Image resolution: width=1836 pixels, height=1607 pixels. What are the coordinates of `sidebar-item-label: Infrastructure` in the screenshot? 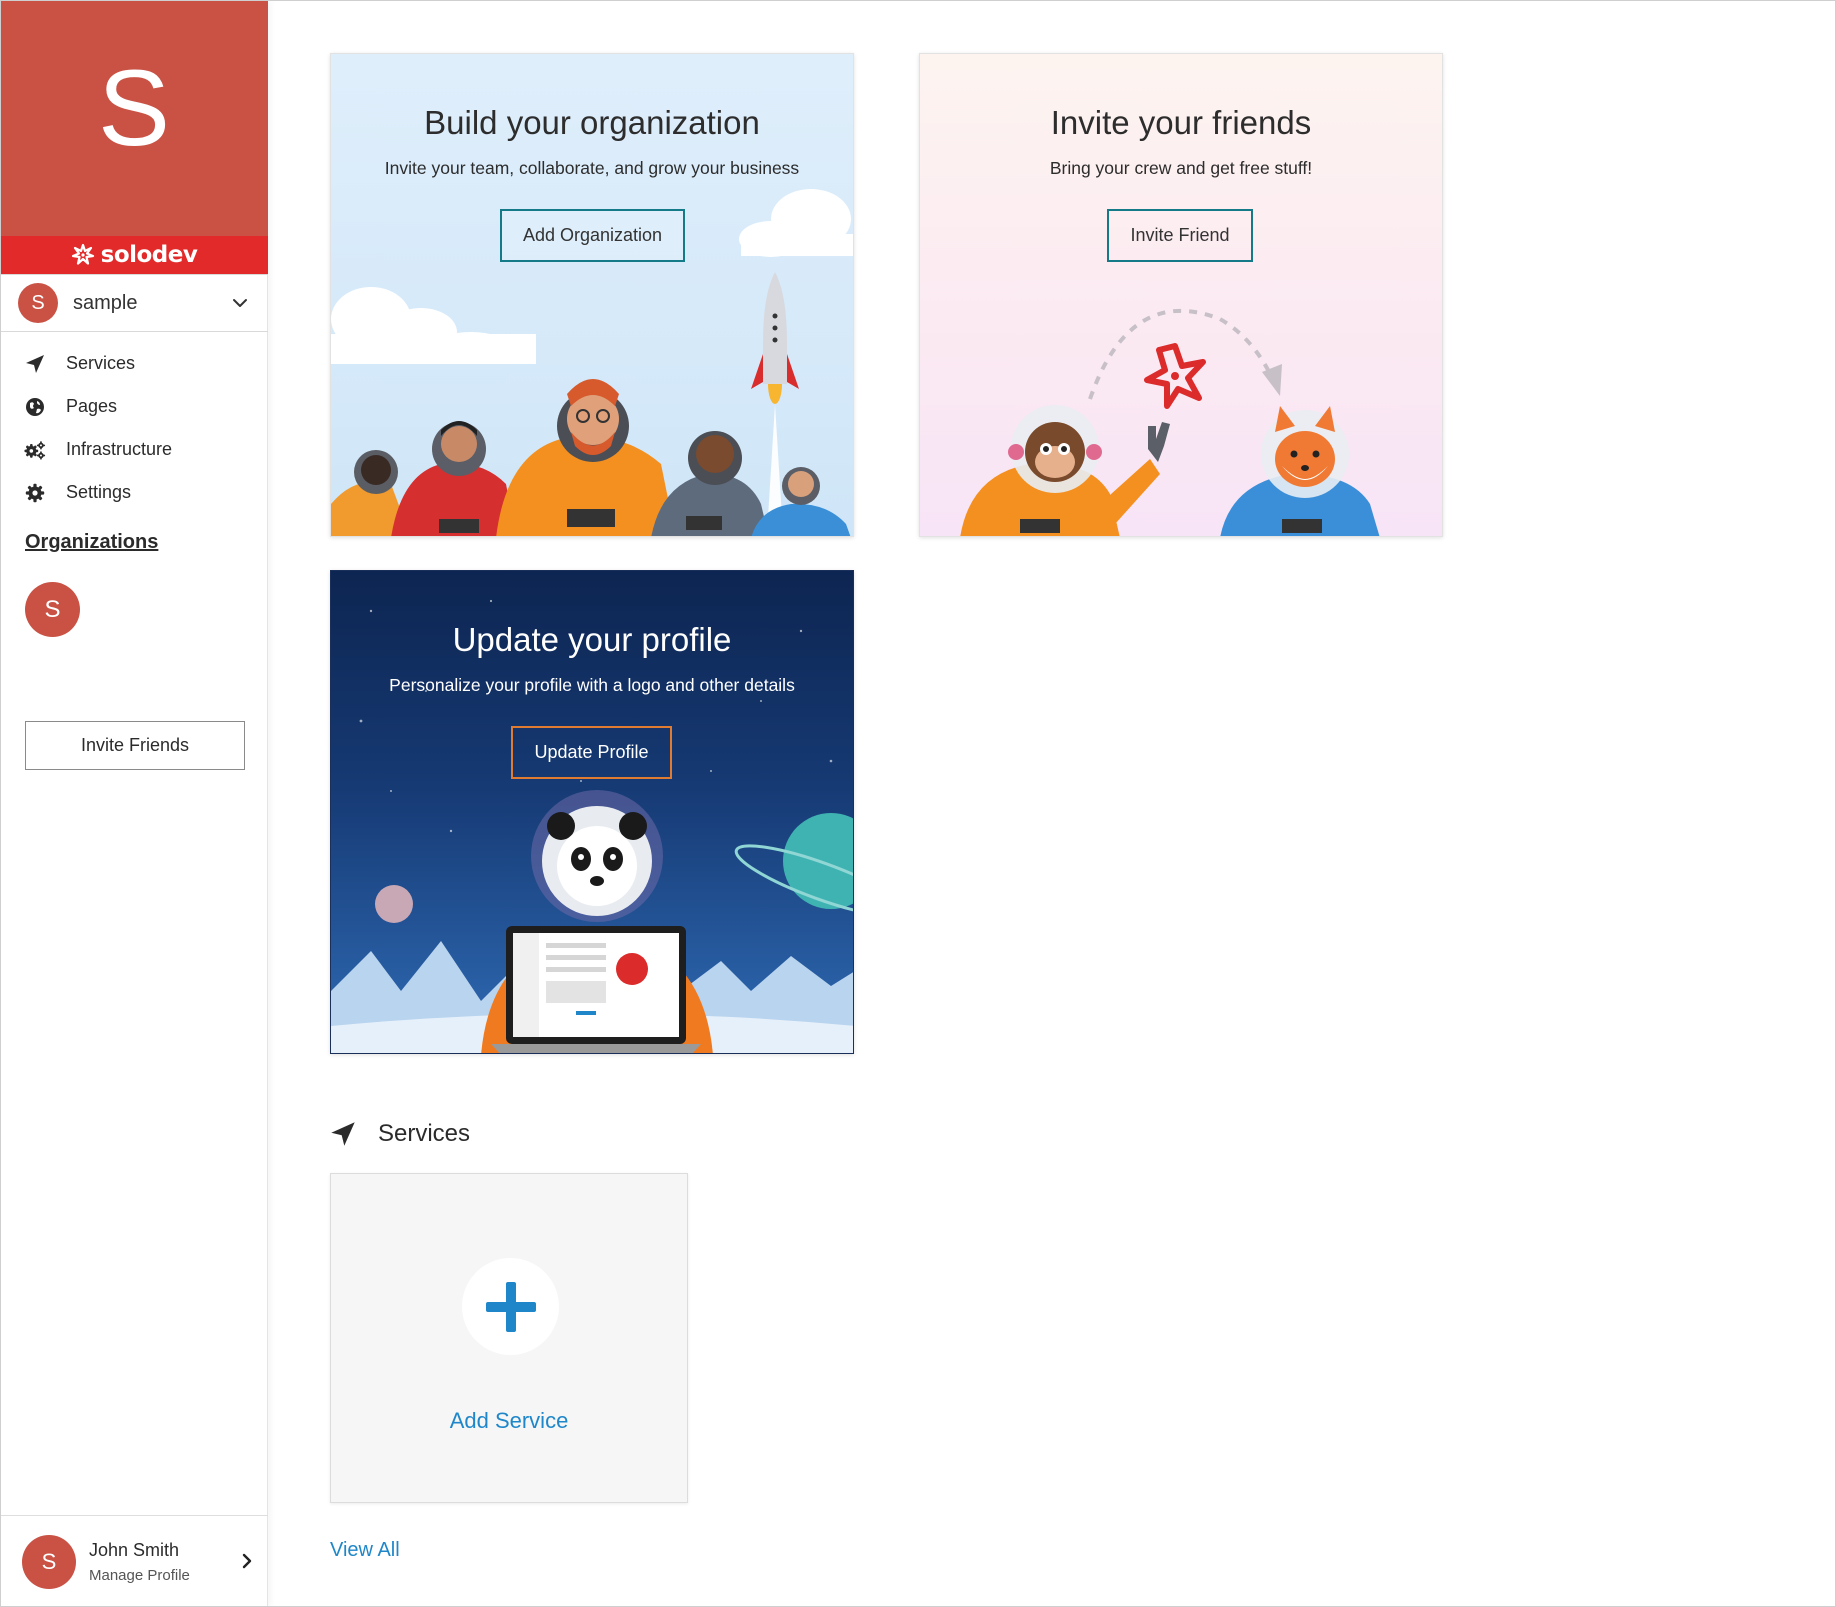 It's located at (119, 449).